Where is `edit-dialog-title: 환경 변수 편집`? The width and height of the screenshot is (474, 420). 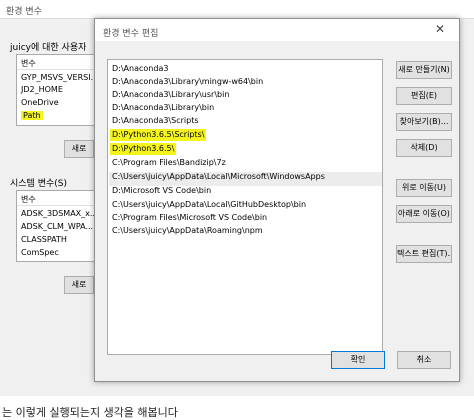 edit-dialog-title: 환경 변수 편집 is located at coordinates (131, 34).